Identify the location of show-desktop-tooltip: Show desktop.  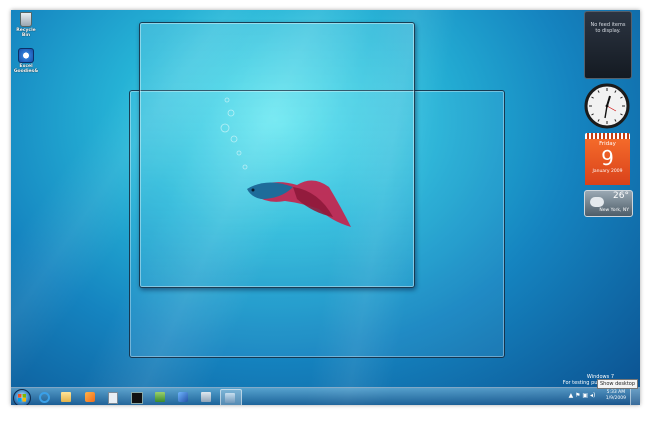
(618, 384).